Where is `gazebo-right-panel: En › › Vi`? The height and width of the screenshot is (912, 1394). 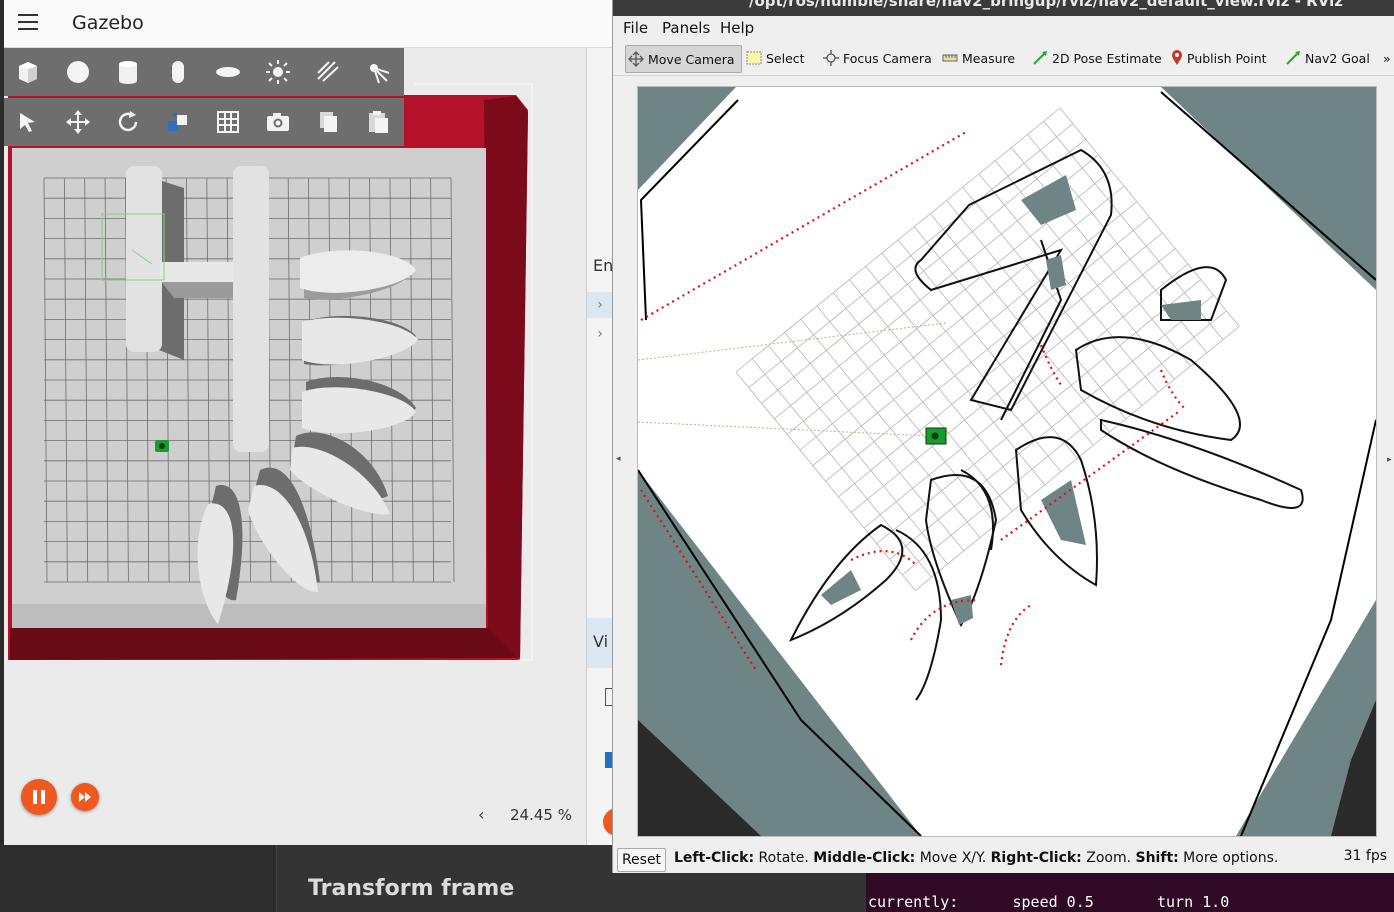 gazebo-right-panel: En › › Vi is located at coordinates (599, 446).